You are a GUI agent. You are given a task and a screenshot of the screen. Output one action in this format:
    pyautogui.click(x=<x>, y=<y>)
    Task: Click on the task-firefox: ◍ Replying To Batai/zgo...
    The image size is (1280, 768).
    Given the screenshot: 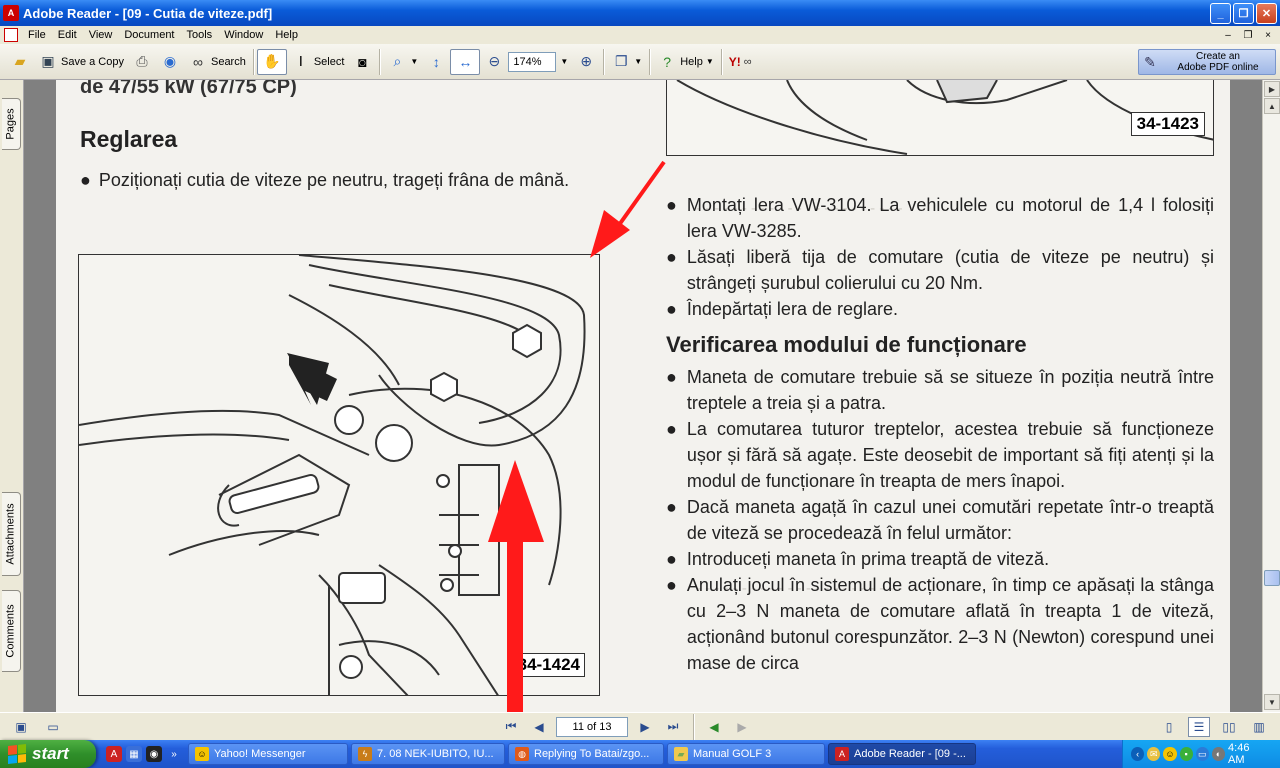 What is the action you would take?
    pyautogui.click(x=586, y=754)
    